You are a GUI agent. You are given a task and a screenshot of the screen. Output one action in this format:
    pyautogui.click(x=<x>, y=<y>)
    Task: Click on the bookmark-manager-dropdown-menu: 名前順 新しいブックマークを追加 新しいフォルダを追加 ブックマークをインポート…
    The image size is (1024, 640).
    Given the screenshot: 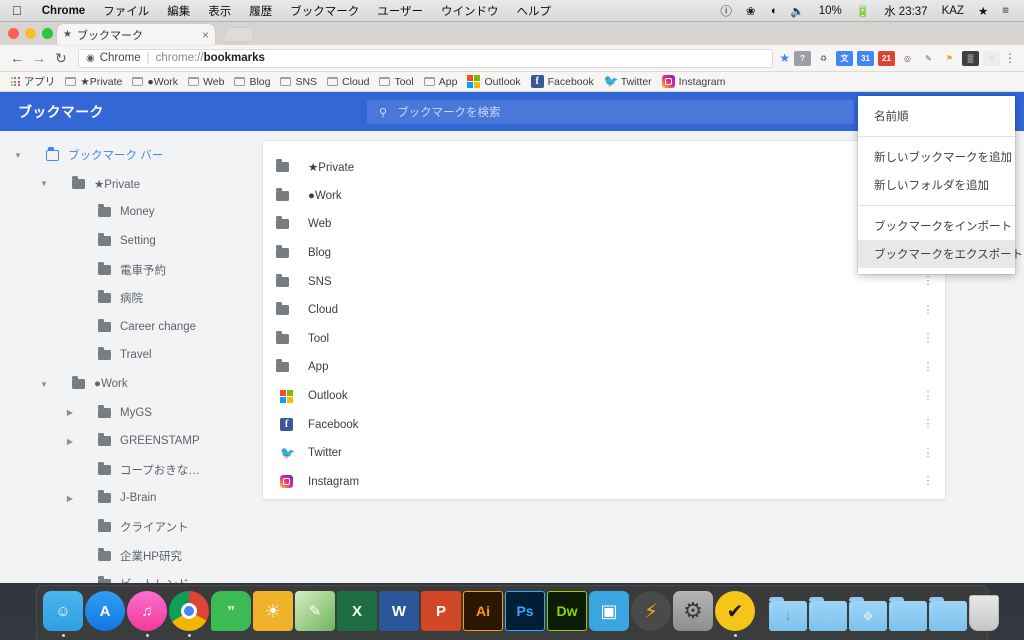 What is the action you would take?
    pyautogui.click(x=940, y=185)
    